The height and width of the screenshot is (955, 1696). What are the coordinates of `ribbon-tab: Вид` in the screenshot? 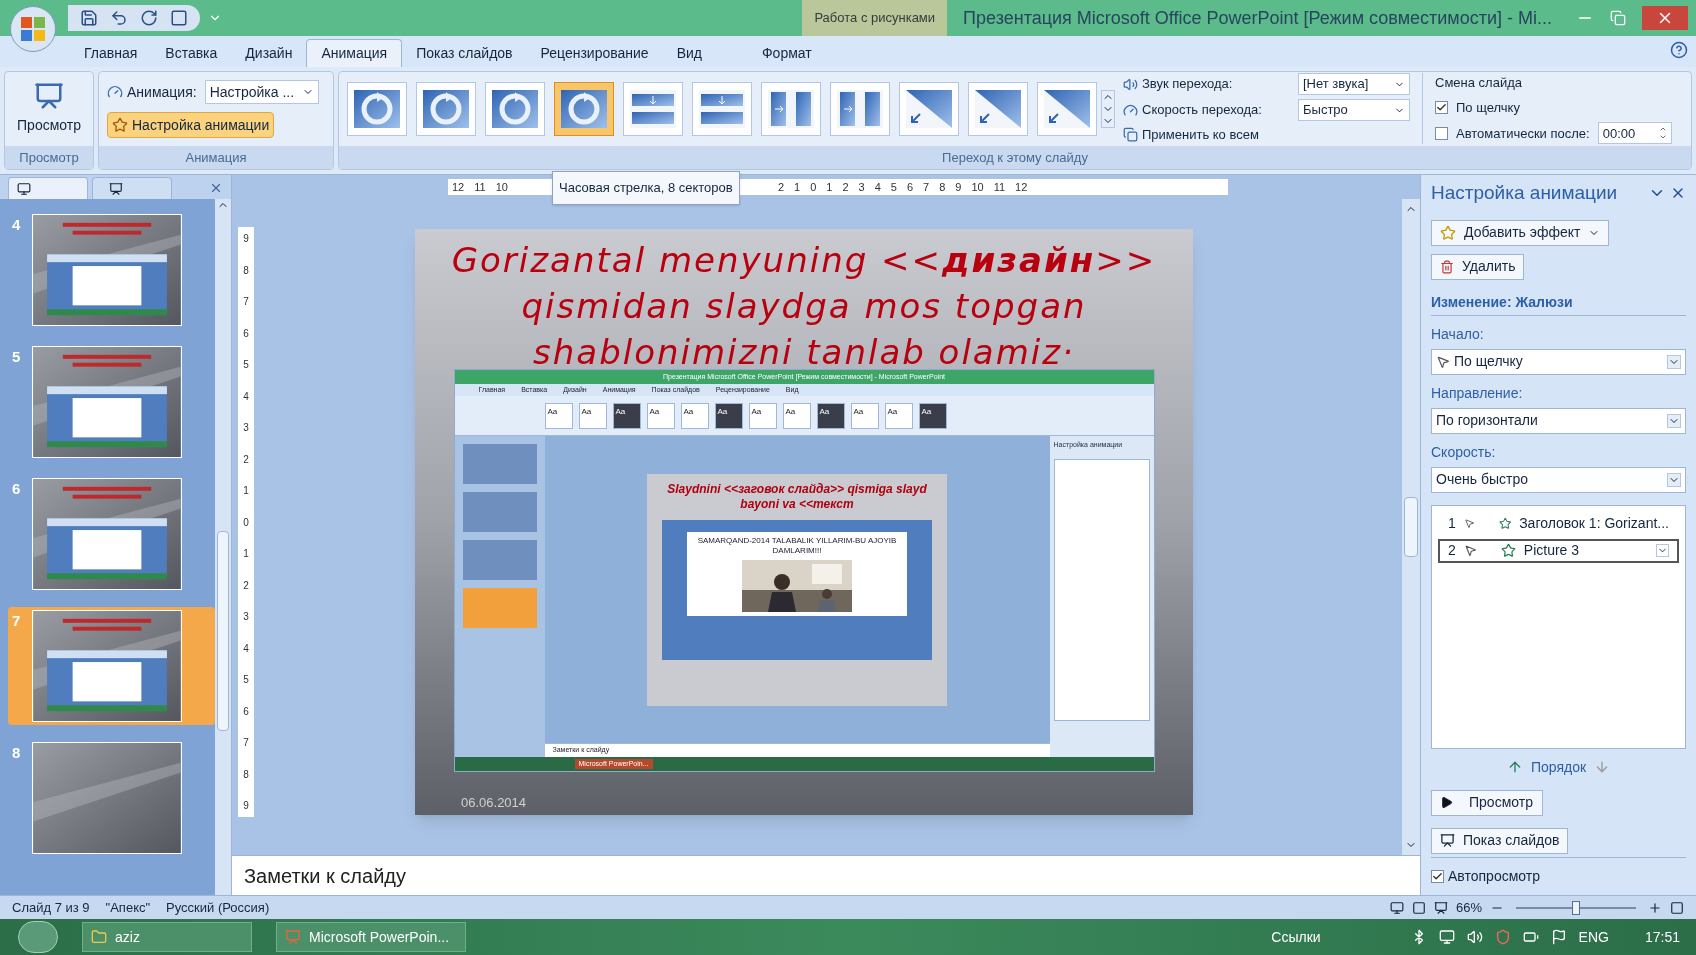 It's located at (689, 53).